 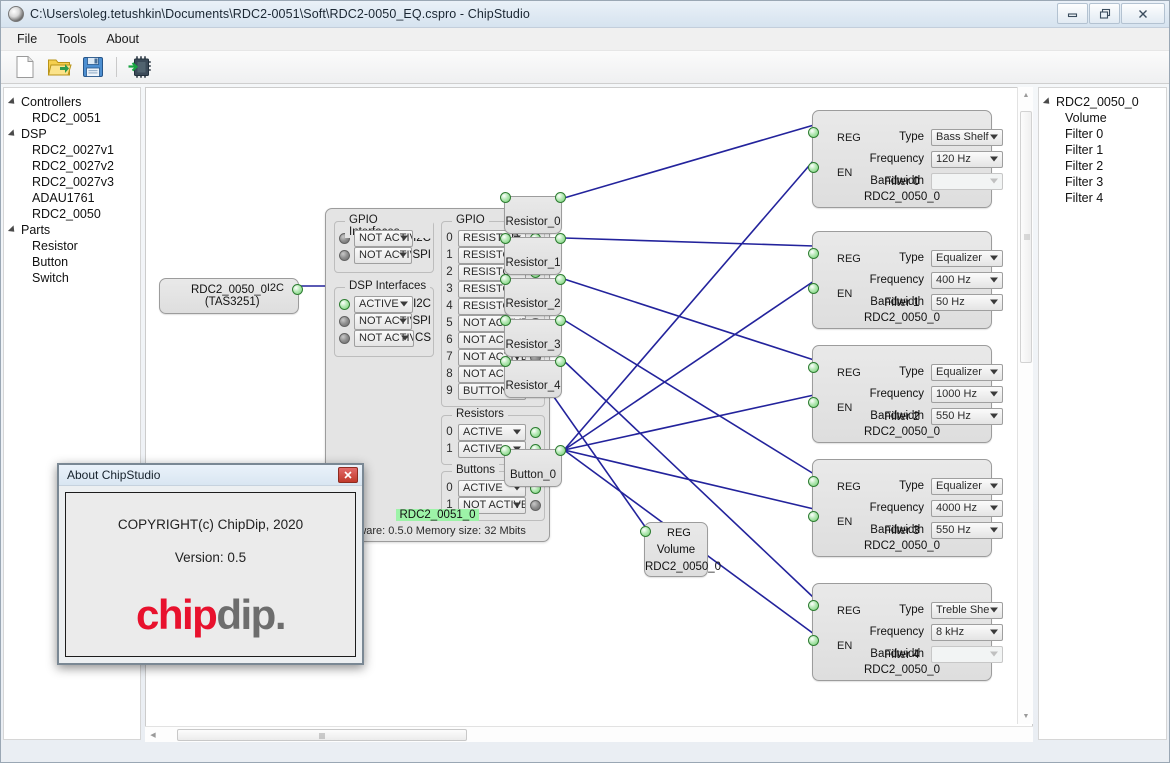 I want to click on node-rdc2-0050-0: I2C RDC2_0050_0 (TAS3251), so click(x=231, y=296).